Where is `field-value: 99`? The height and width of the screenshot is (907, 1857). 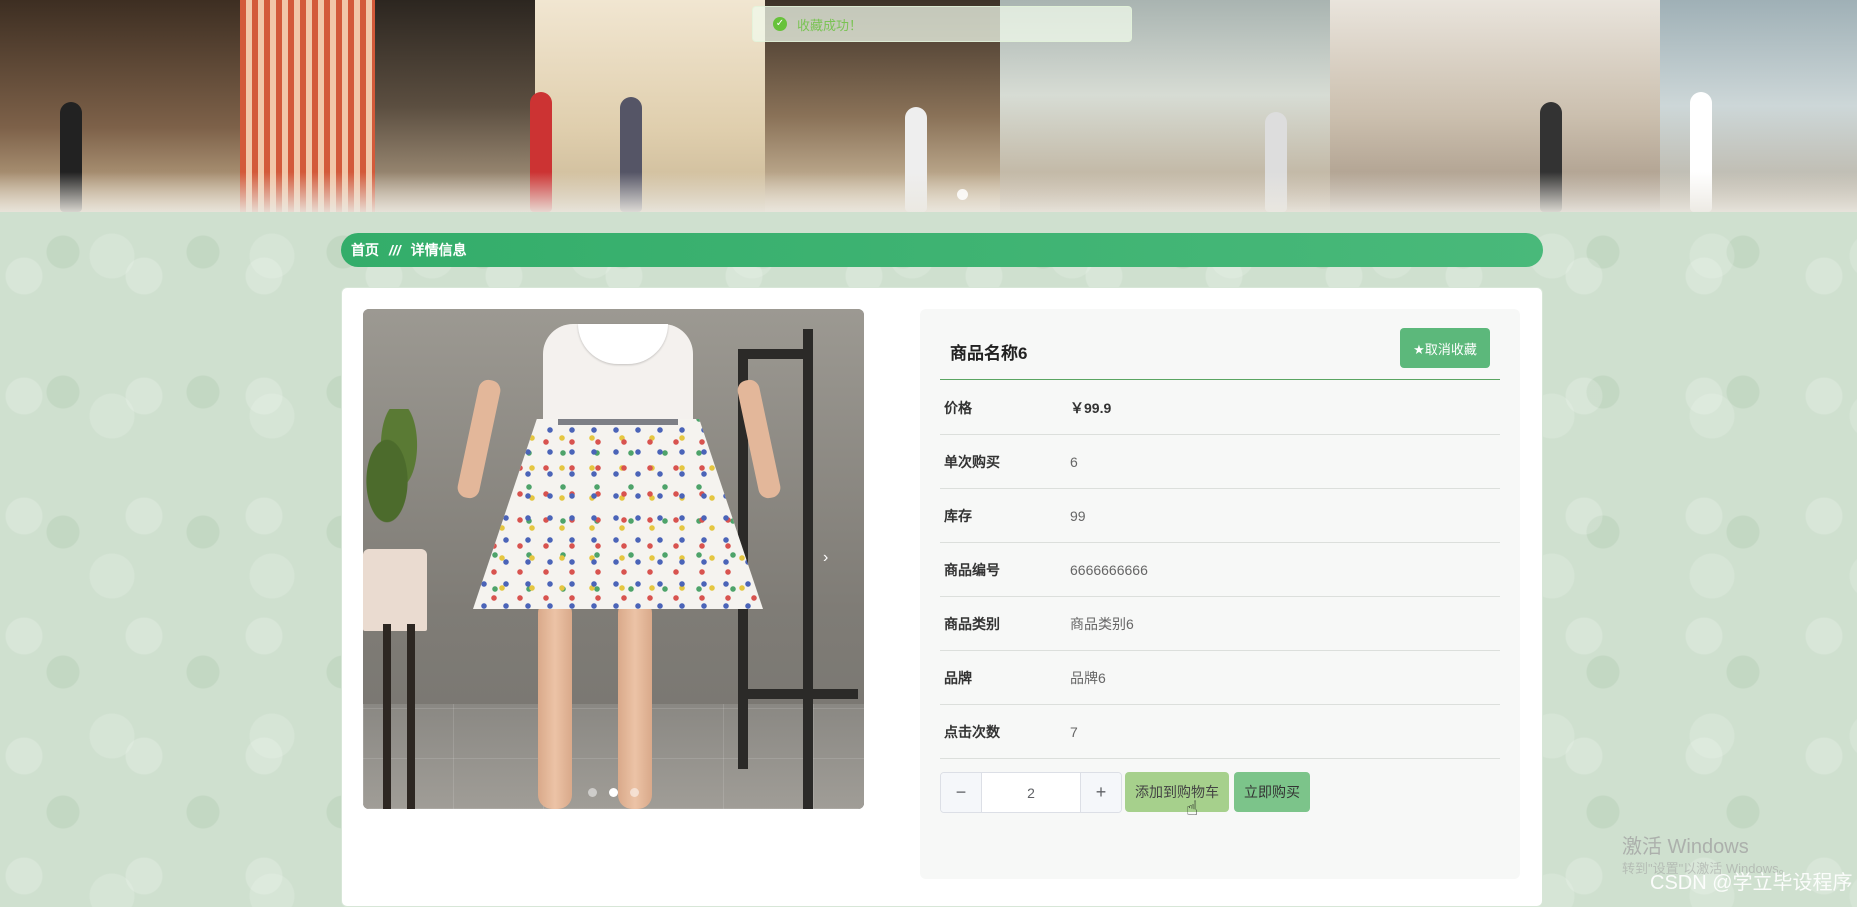
field-value: 99 is located at coordinates (1078, 515).